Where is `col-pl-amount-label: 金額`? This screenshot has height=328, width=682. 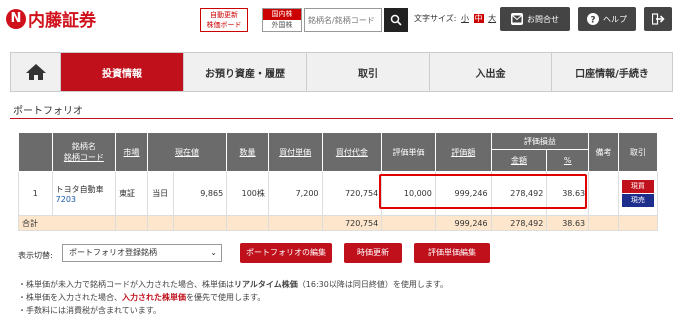
col-pl-amount-label: 金額 is located at coordinates (518, 160).